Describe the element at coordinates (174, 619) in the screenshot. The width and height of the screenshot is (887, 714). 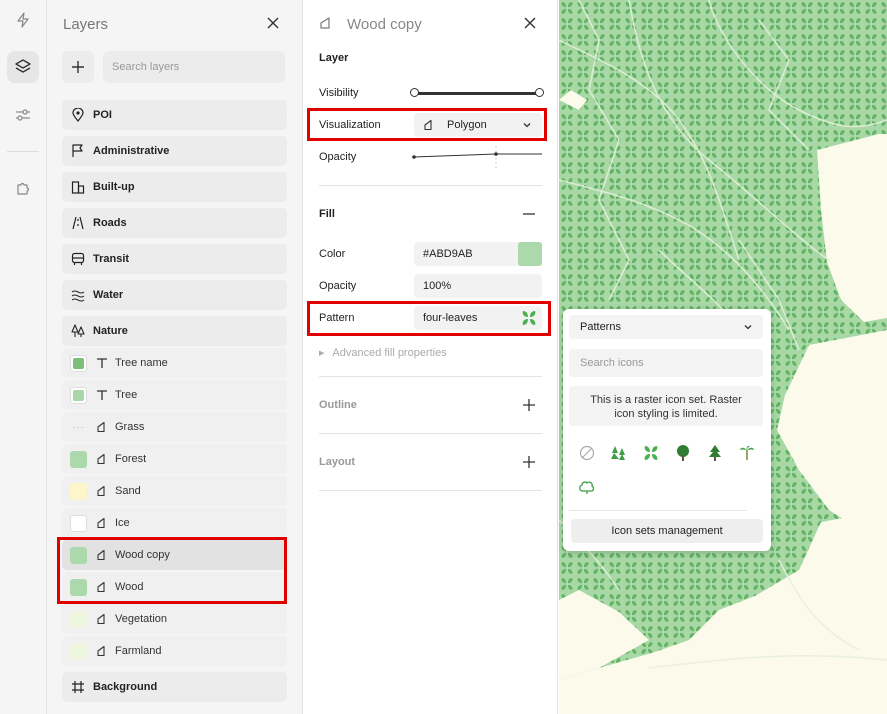
I see `layer-item-vegetation: Vegetation` at that location.